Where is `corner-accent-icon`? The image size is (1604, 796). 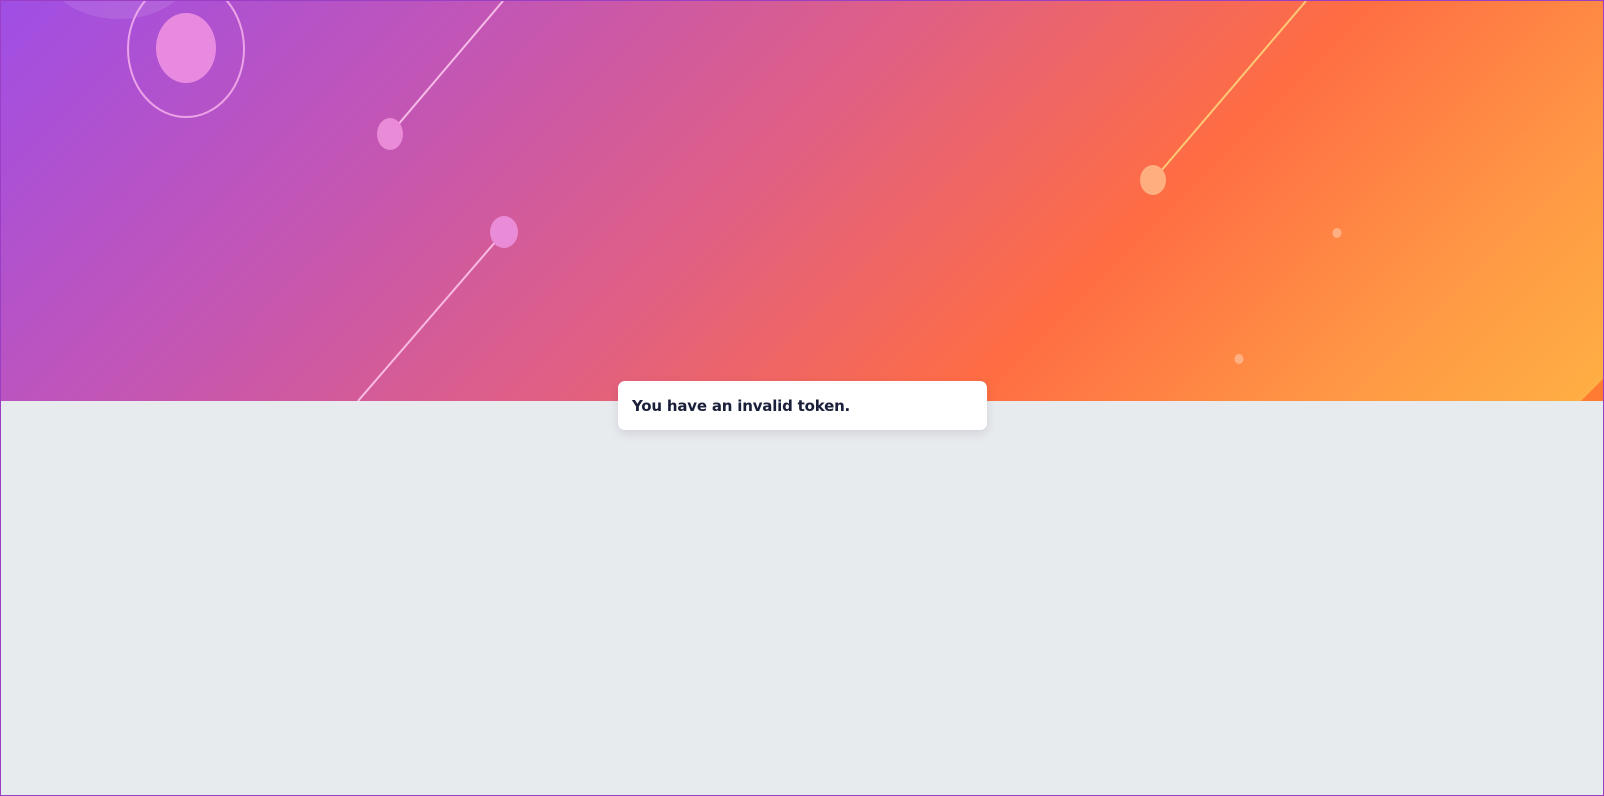
corner-accent-icon is located at coordinates (1592, 390).